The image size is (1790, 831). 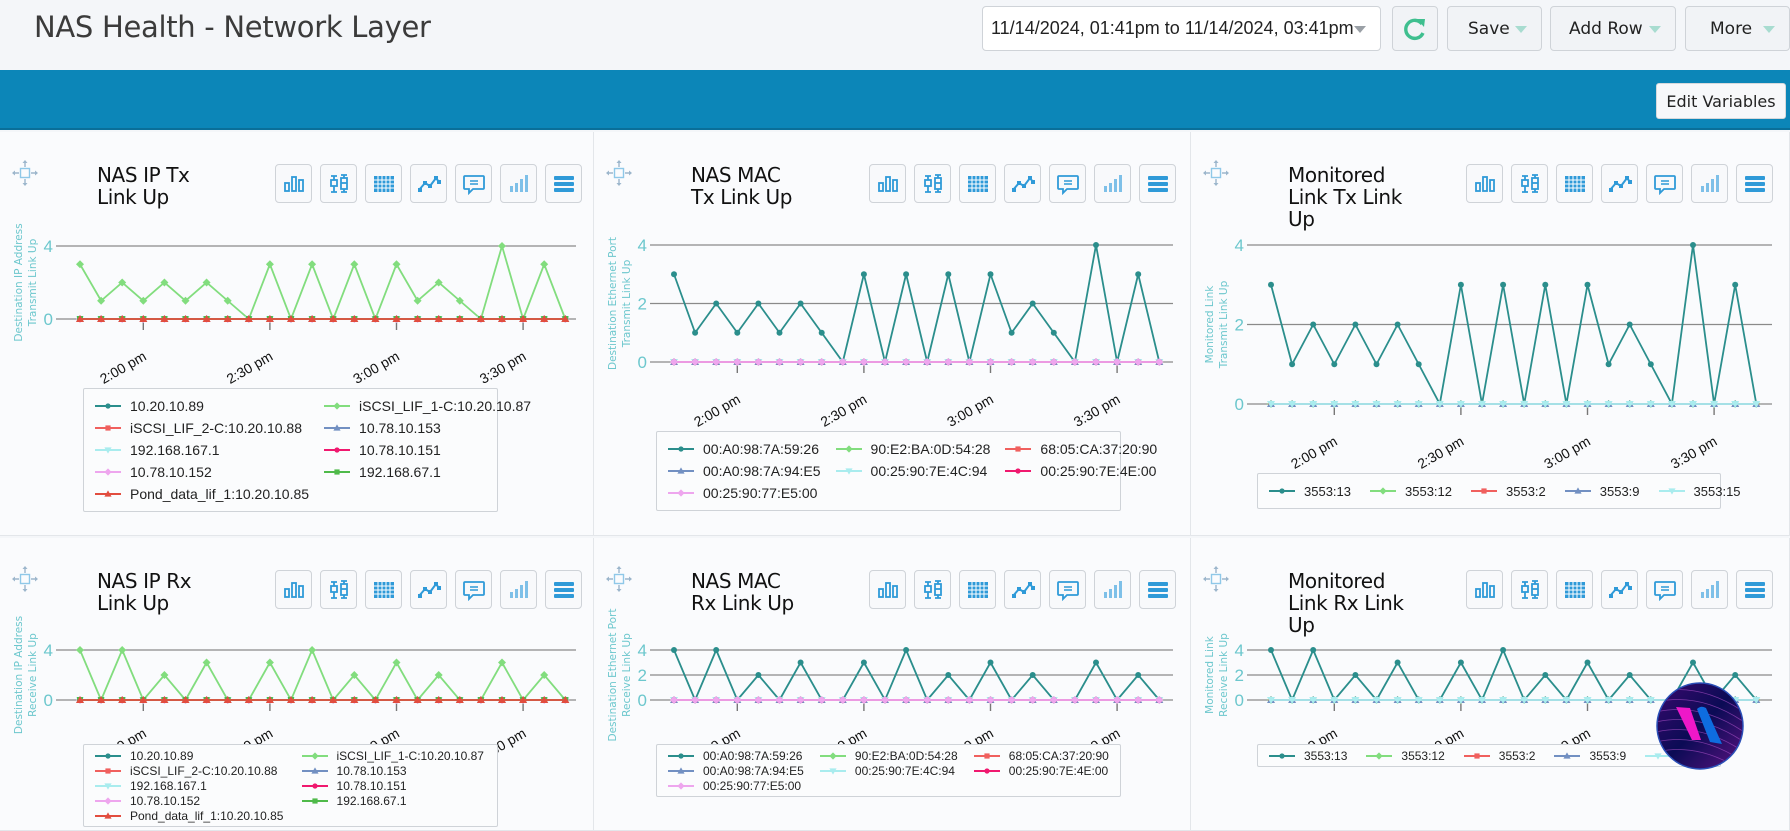 I want to click on legend-label: 3553:2, so click(x=1526, y=491).